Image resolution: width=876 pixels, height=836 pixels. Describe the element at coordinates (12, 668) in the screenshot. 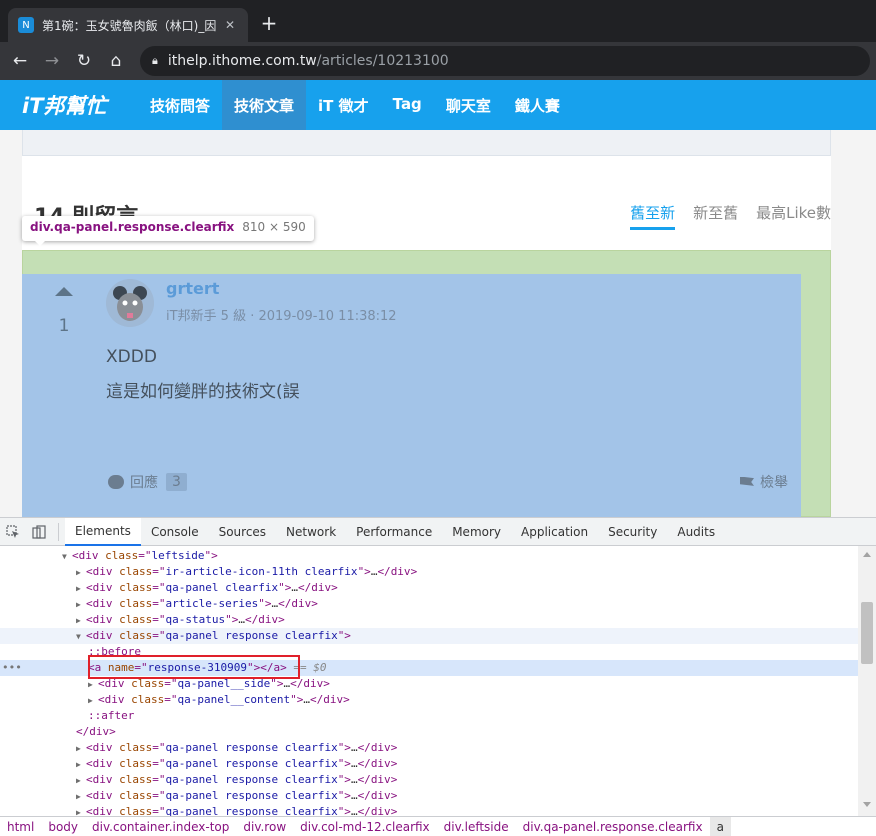

I see `more-options-icon: •••` at that location.